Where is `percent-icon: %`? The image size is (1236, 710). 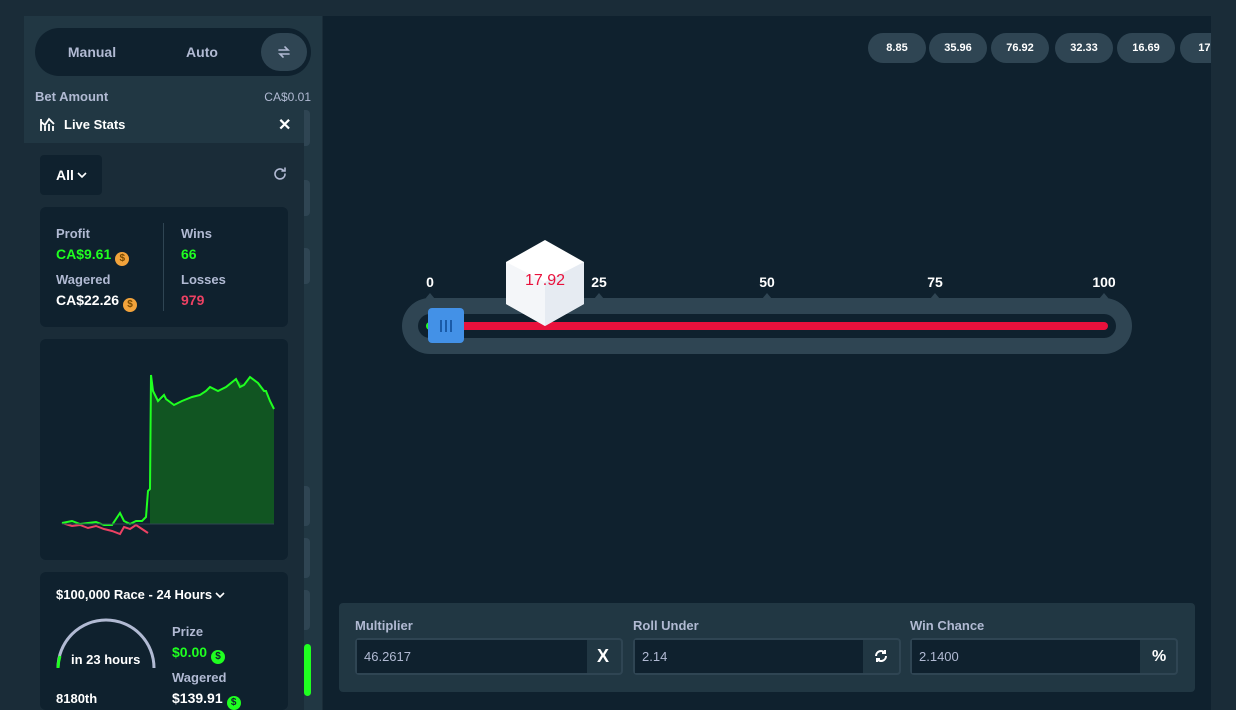 percent-icon: % is located at coordinates (1159, 656).